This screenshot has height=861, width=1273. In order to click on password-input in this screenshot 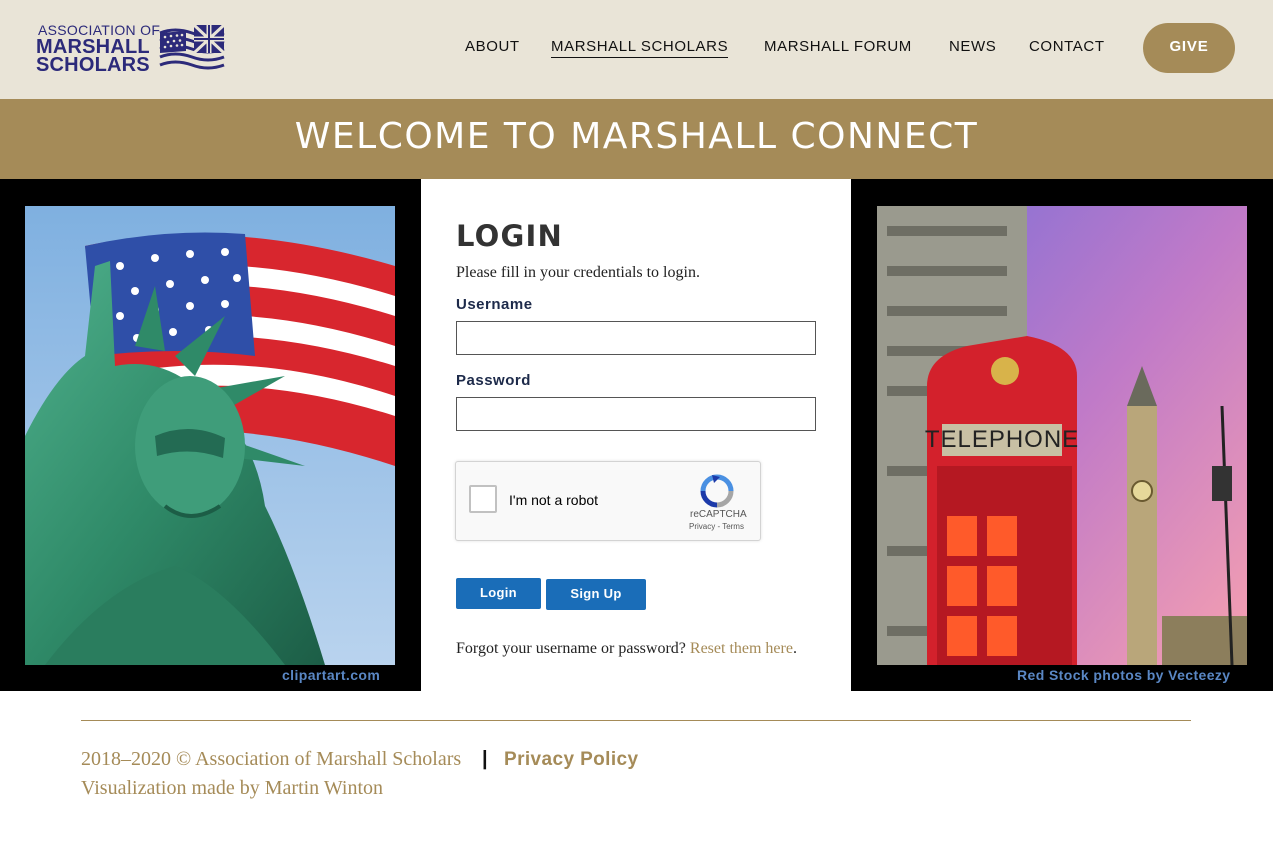, I will do `click(636, 414)`.